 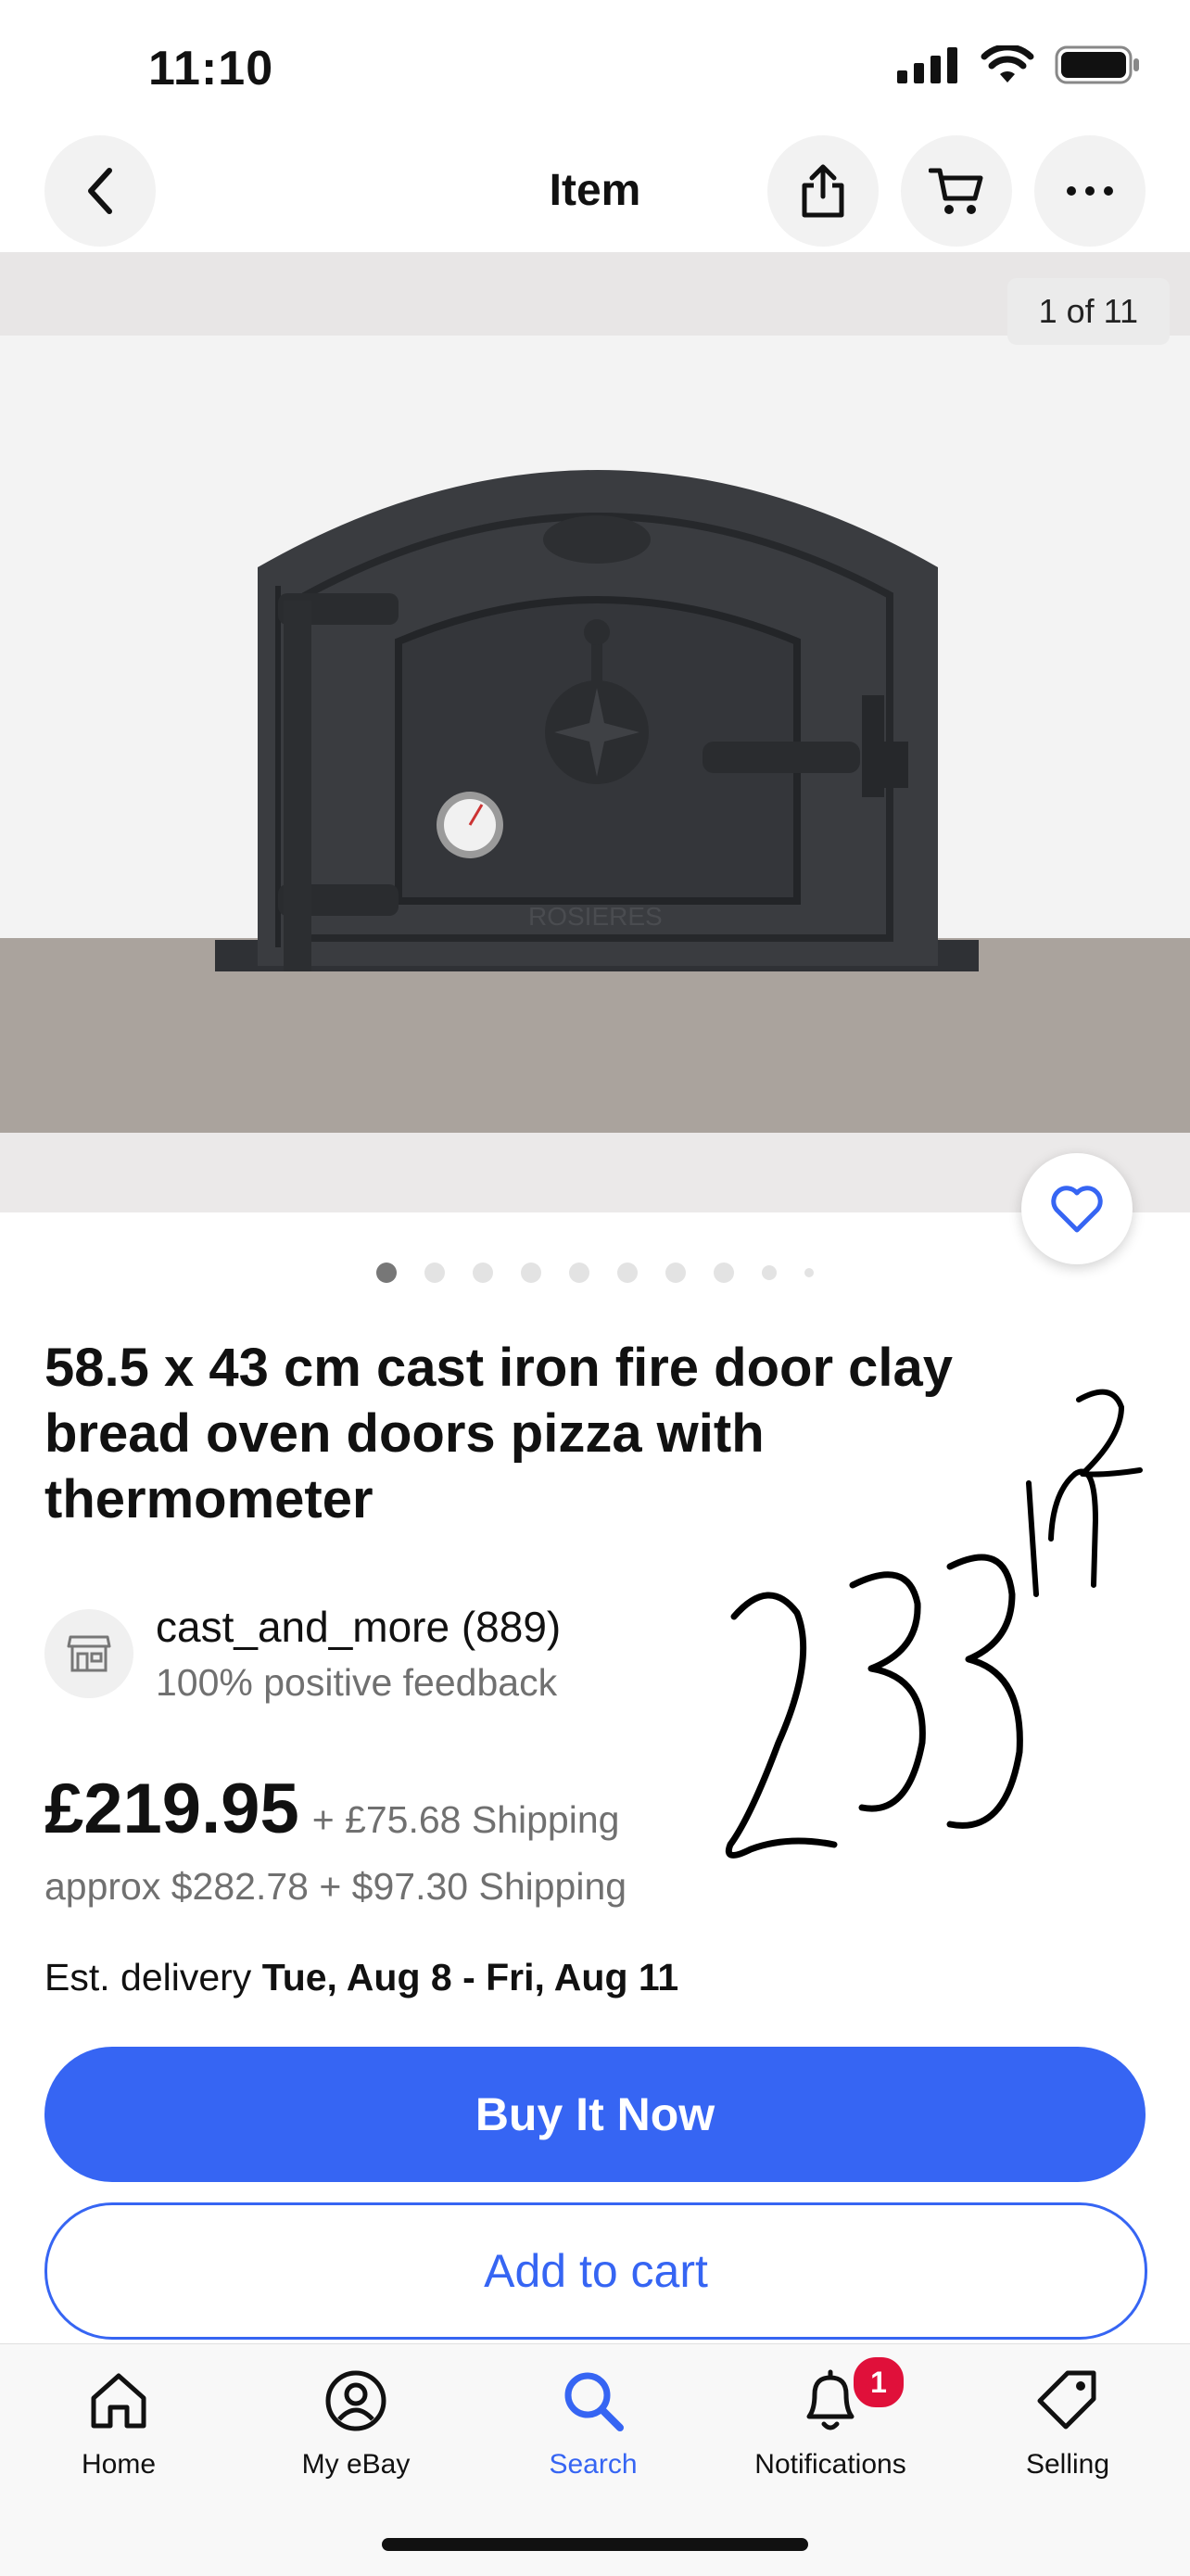 I want to click on more-icon, so click(x=1090, y=191).